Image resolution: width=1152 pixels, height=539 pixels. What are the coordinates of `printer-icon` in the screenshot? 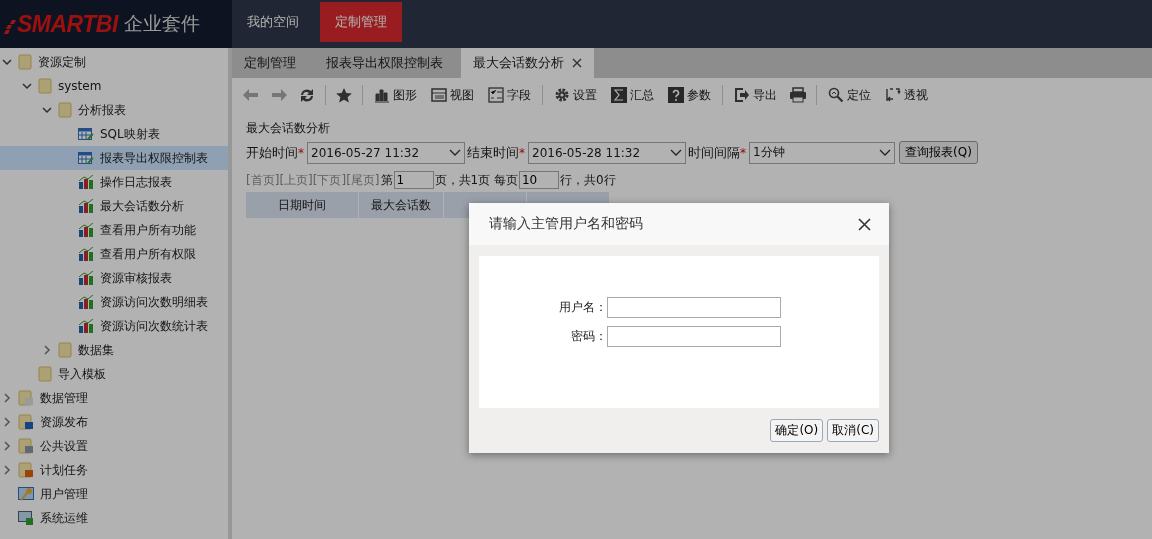 It's located at (798, 95).